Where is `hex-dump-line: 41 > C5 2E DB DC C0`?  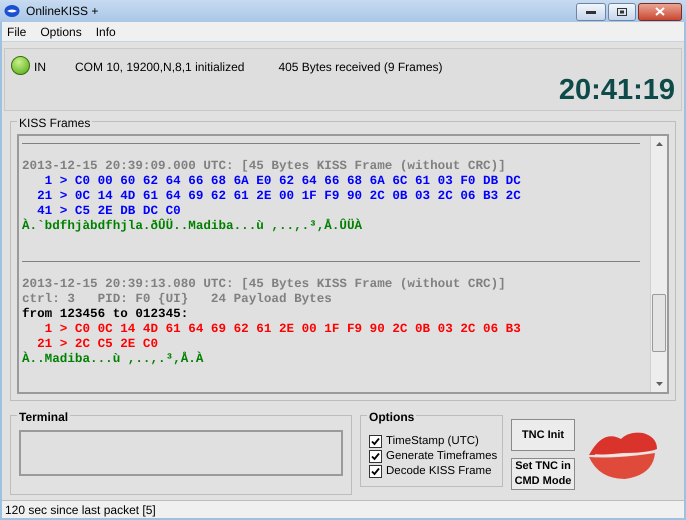 hex-dump-line: 41 > C5 2E DB DC C0 is located at coordinates (108, 211).